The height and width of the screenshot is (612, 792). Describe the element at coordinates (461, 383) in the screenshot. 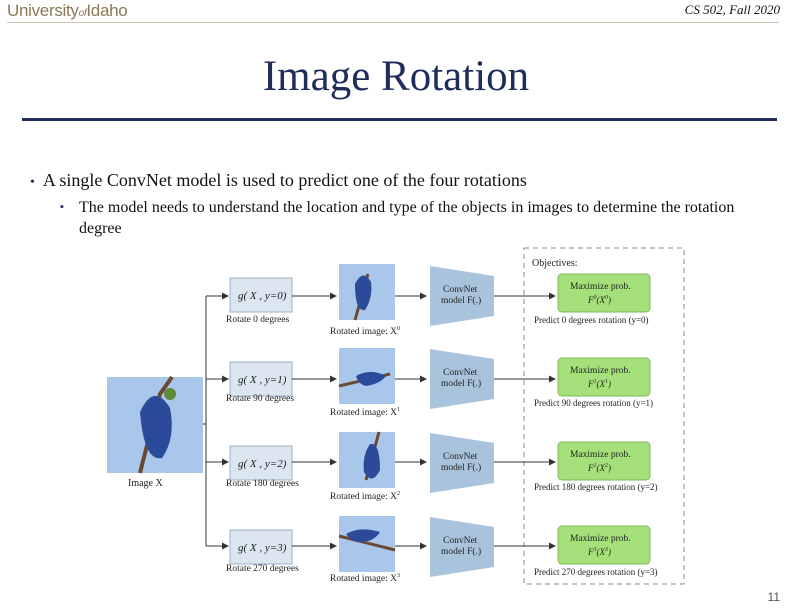

I see `convnet-sub-1: model F(.)` at that location.